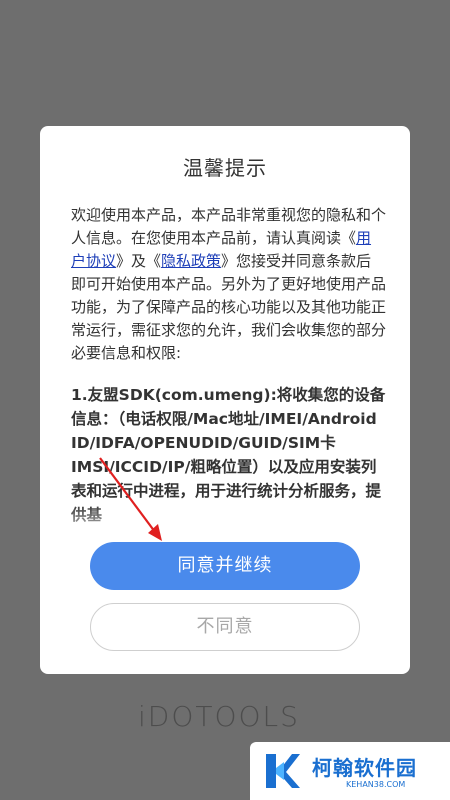 The width and height of the screenshot is (450, 800). I want to click on disagree-button: 不同意, so click(225, 627).